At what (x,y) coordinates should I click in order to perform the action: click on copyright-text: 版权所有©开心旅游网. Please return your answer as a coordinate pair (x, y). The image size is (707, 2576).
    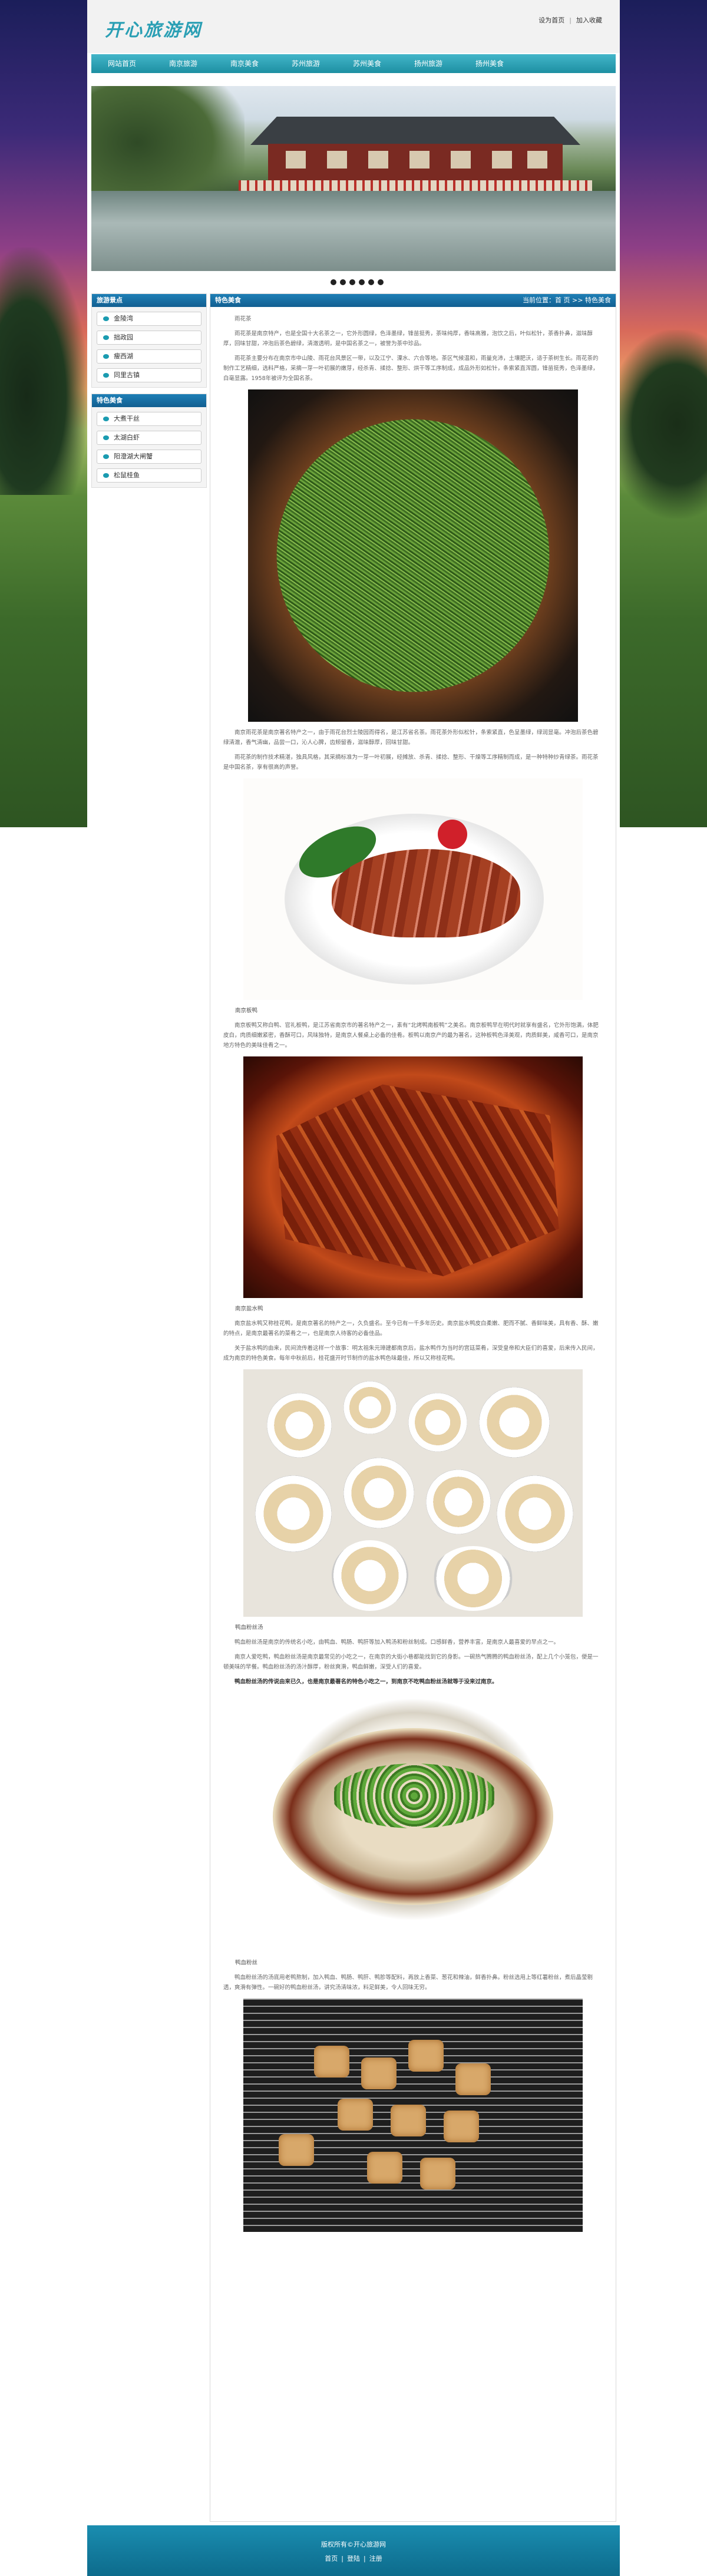
    Looking at the image, I should click on (353, 2544).